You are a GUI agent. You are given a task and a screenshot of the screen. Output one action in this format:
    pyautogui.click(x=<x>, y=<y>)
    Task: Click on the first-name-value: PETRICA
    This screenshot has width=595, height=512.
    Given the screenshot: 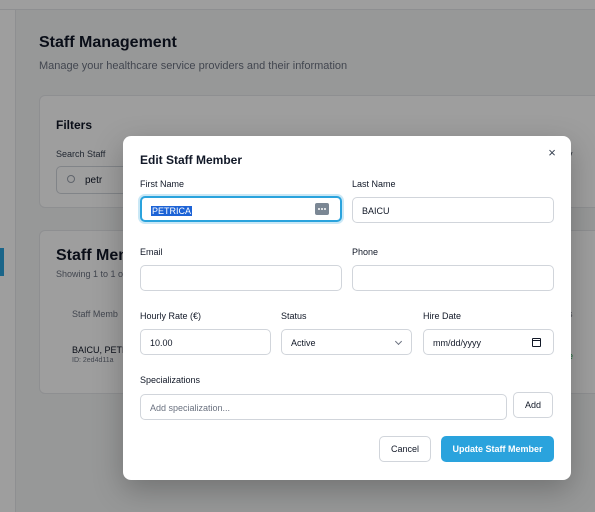 What is the action you would take?
    pyautogui.click(x=172, y=211)
    